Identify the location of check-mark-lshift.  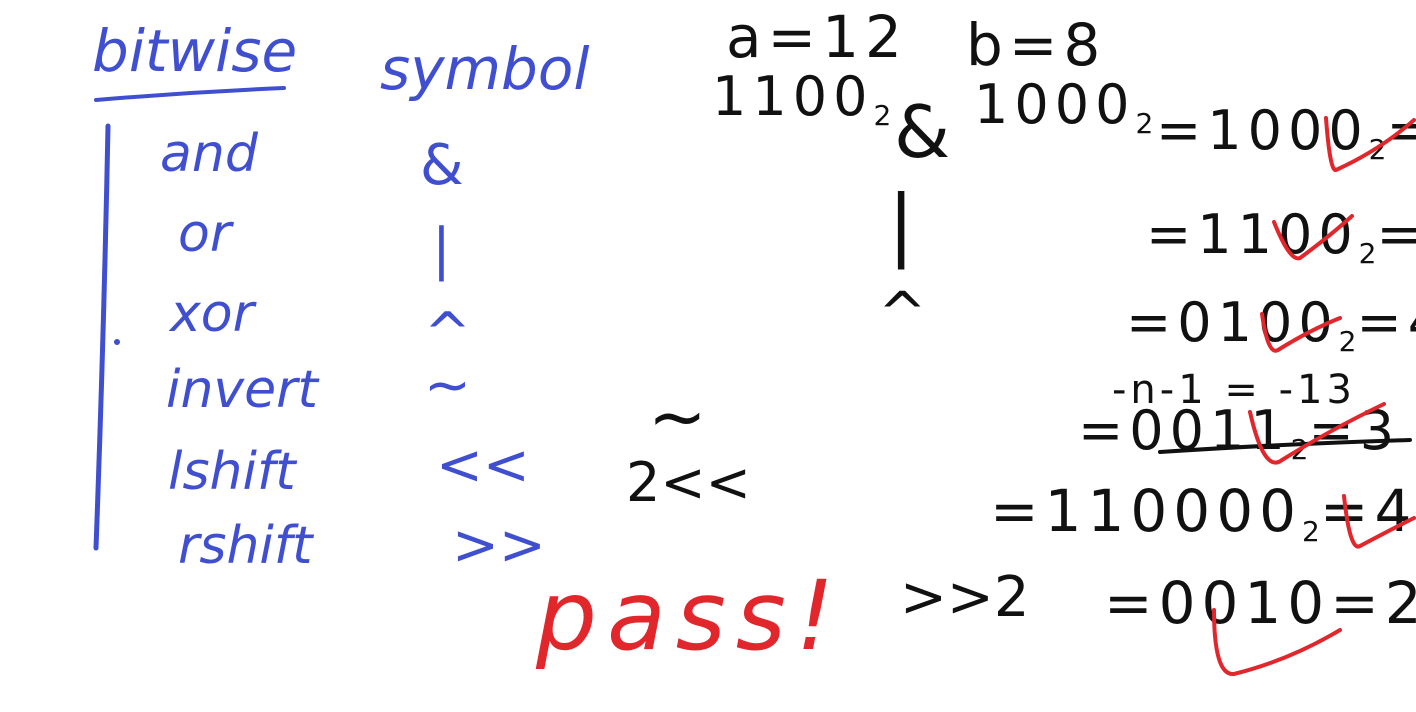
(1379, 521).